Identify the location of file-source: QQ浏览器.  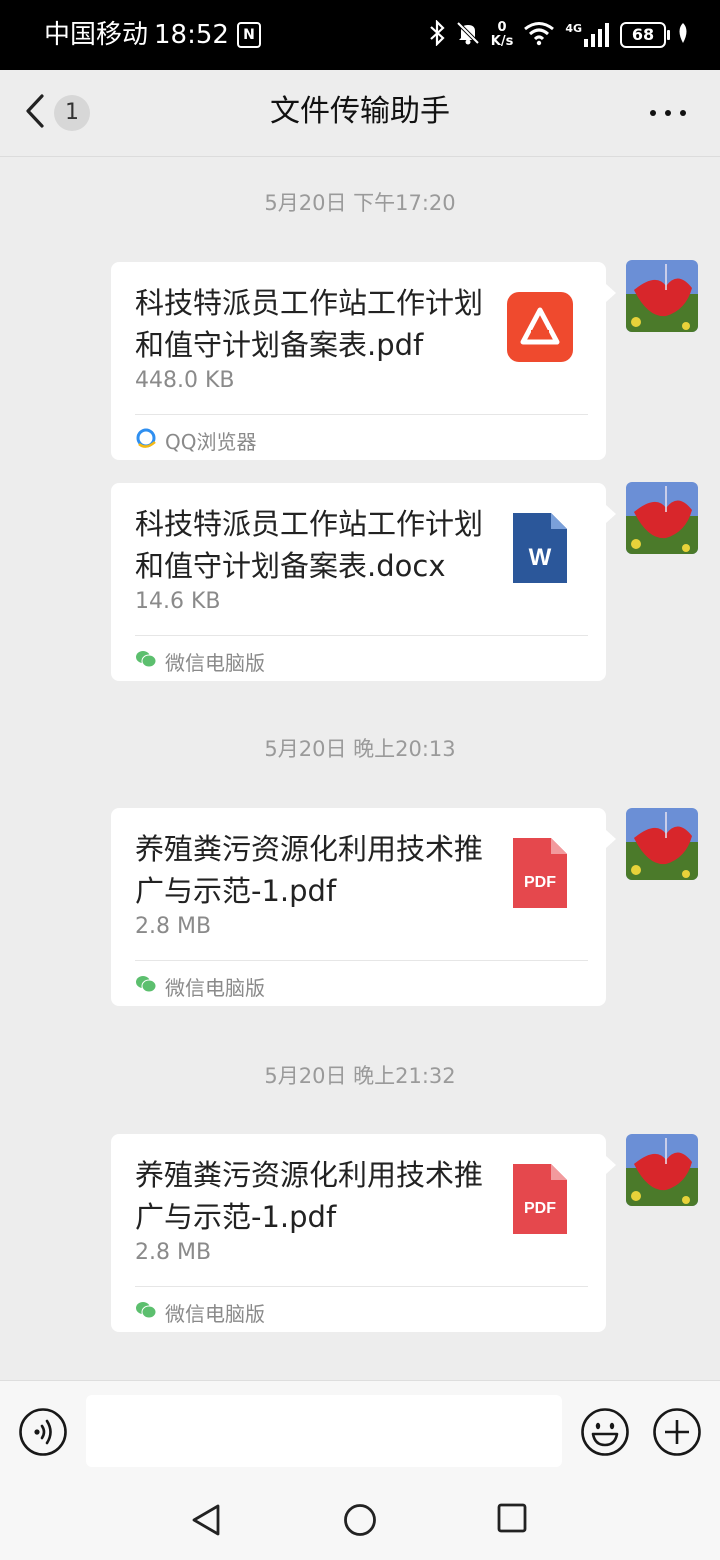
(195, 440).